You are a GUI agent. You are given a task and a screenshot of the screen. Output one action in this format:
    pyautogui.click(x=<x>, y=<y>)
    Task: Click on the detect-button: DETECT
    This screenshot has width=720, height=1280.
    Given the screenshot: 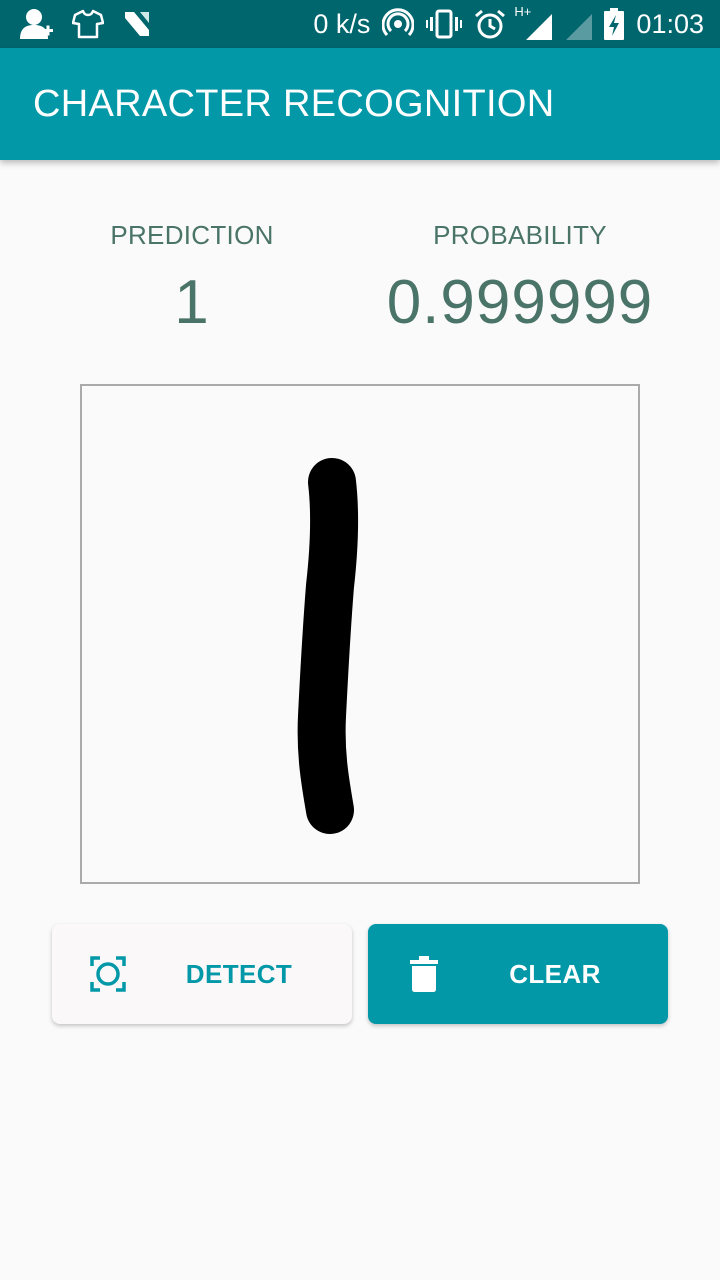 What is the action you would take?
    pyautogui.click(x=202, y=974)
    